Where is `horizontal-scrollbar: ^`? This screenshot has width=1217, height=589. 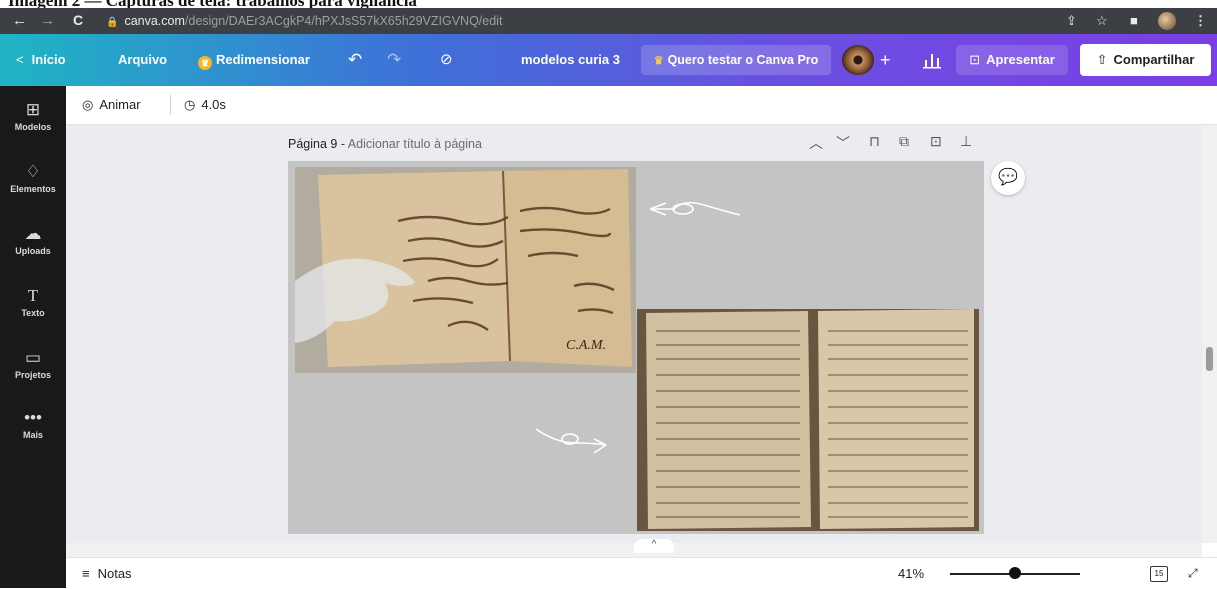 horizontal-scrollbar: ^ is located at coordinates (634, 548).